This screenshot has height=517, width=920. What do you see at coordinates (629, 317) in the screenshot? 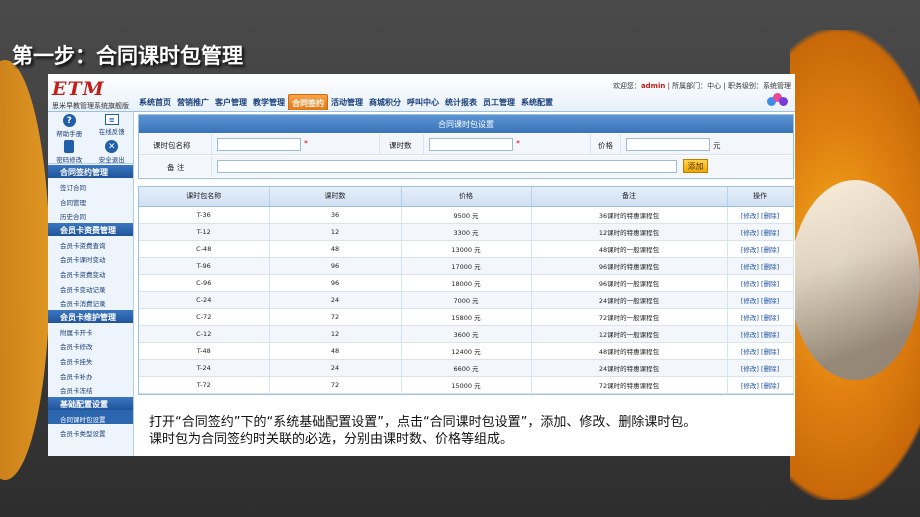
I see `table-cell: 72课时的一般课程包` at bounding box center [629, 317].